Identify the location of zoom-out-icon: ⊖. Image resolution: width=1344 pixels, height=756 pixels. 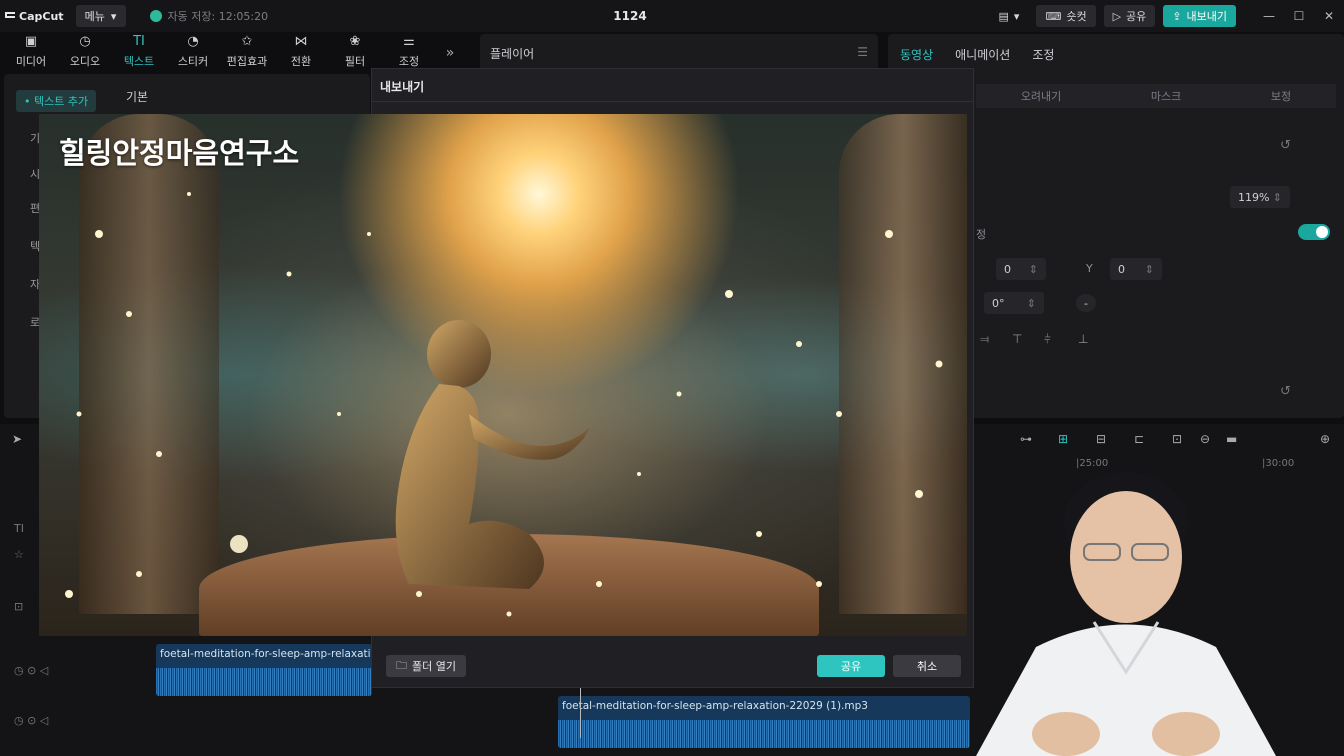
(1205, 439).